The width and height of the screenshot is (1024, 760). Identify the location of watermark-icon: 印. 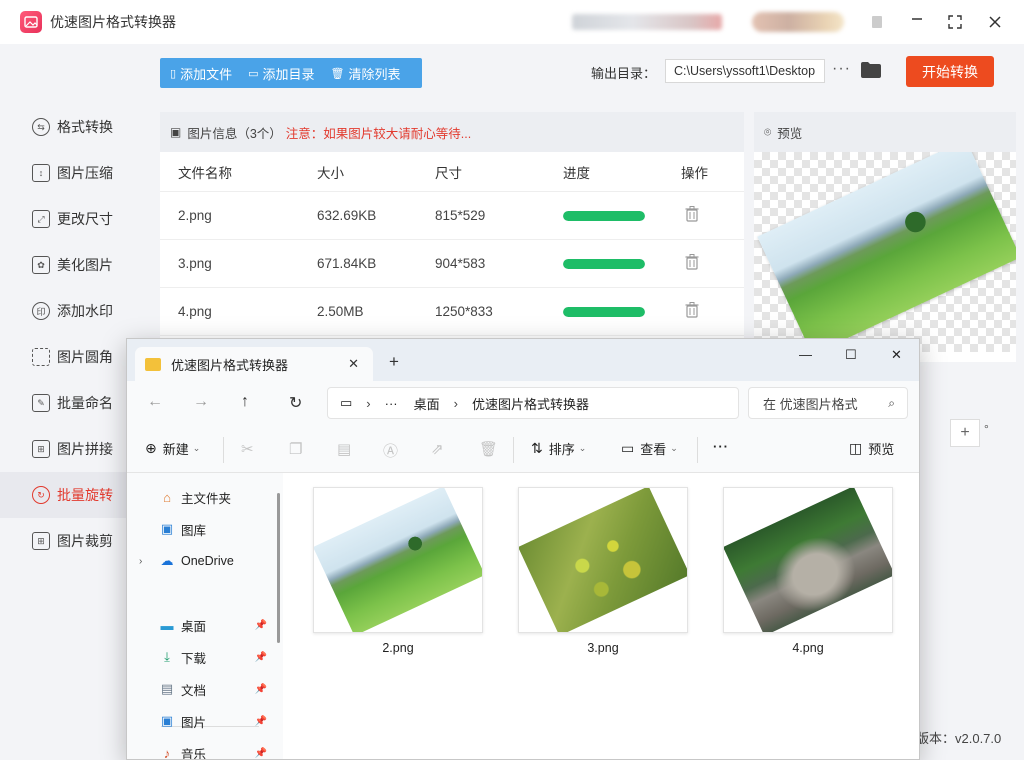
(41, 311).